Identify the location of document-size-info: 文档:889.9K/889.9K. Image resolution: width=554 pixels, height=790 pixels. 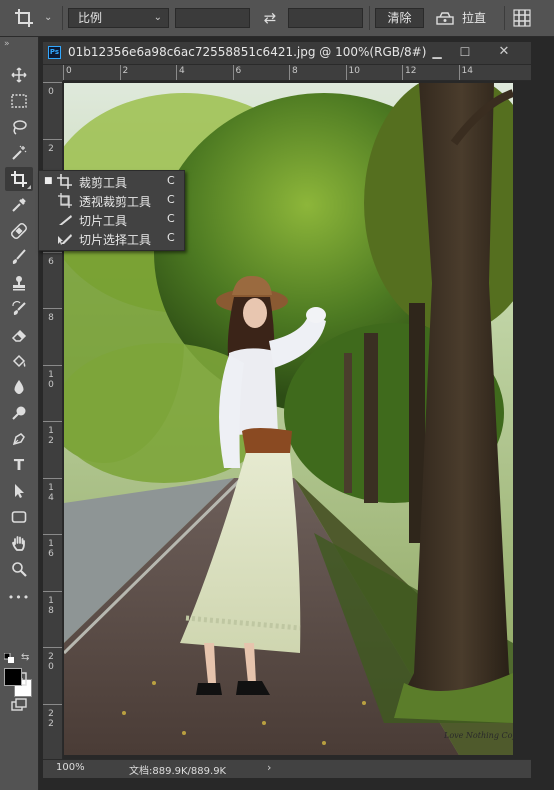
(178, 771).